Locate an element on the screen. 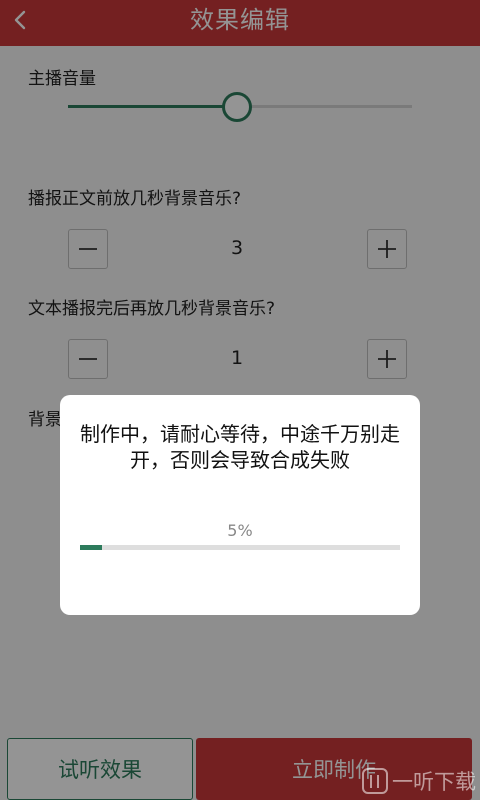 The width and height of the screenshot is (480, 800). watermark-logo-icon is located at coordinates (375, 781).